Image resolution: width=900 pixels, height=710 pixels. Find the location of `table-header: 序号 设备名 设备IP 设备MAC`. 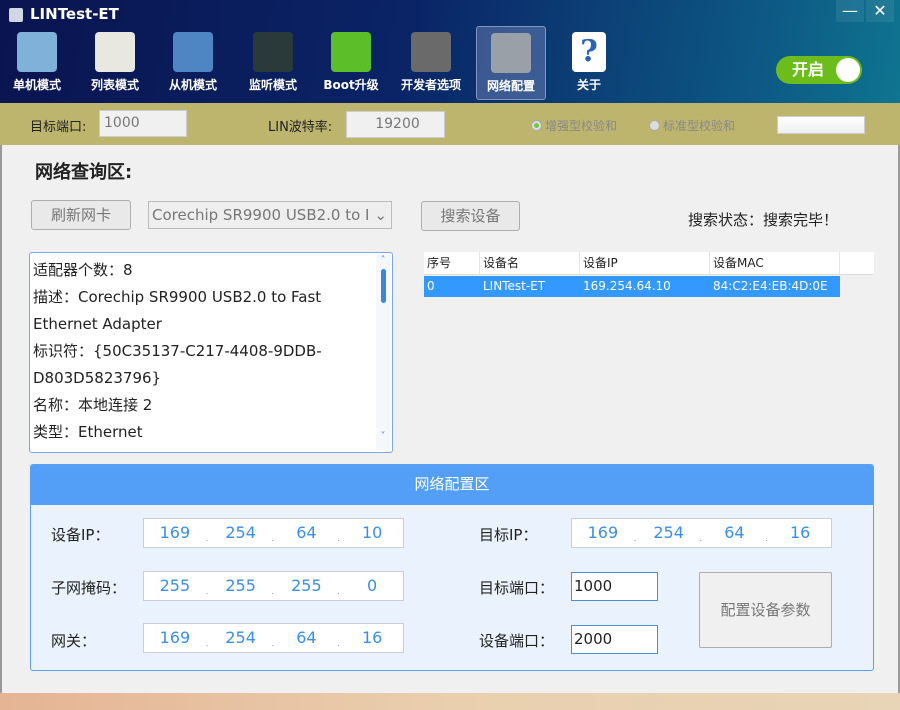

table-header: 序号 设备名 设备IP 设备MAC is located at coordinates (649, 263).